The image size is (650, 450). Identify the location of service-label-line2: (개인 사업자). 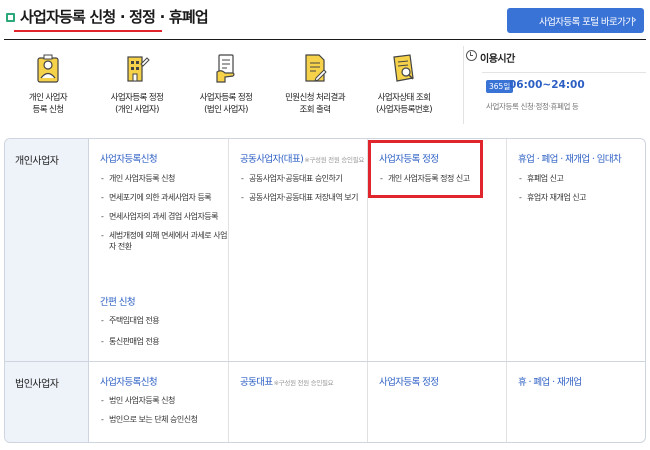
(137, 110).